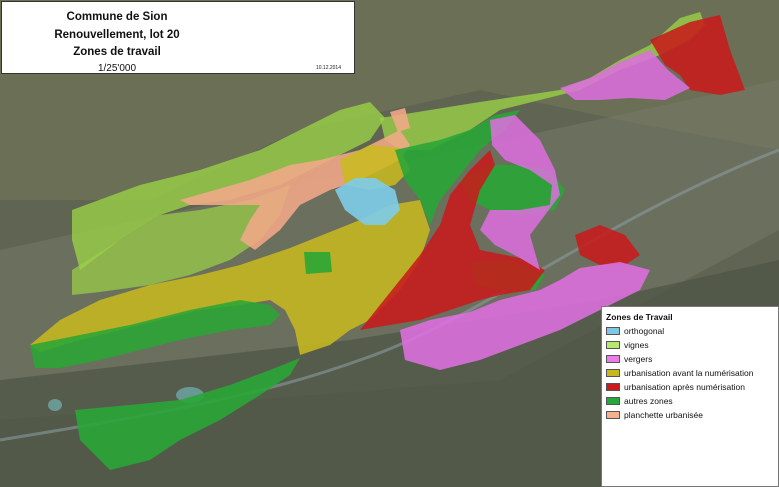 Image resolution: width=779 pixels, height=487 pixels. I want to click on legend-item-autres-zones: autres zones, so click(639, 401).